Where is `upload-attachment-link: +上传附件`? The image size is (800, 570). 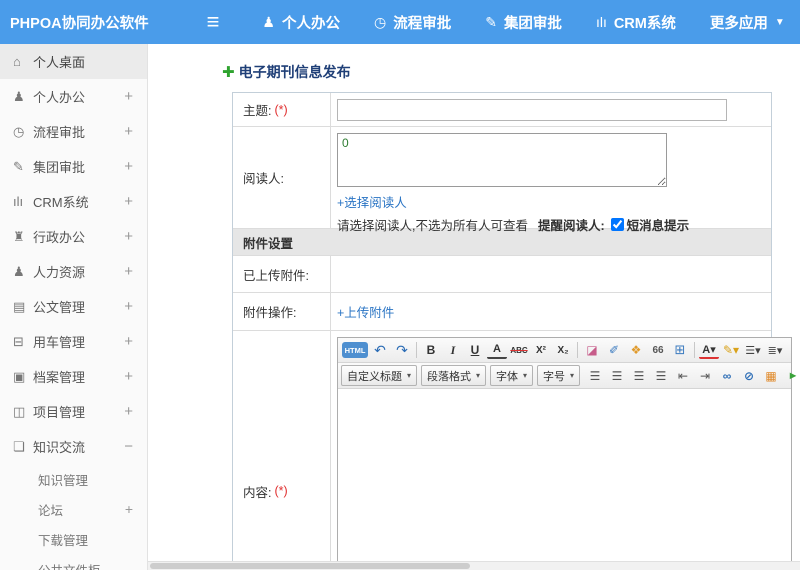 upload-attachment-link: +上传附件 is located at coordinates (365, 311).